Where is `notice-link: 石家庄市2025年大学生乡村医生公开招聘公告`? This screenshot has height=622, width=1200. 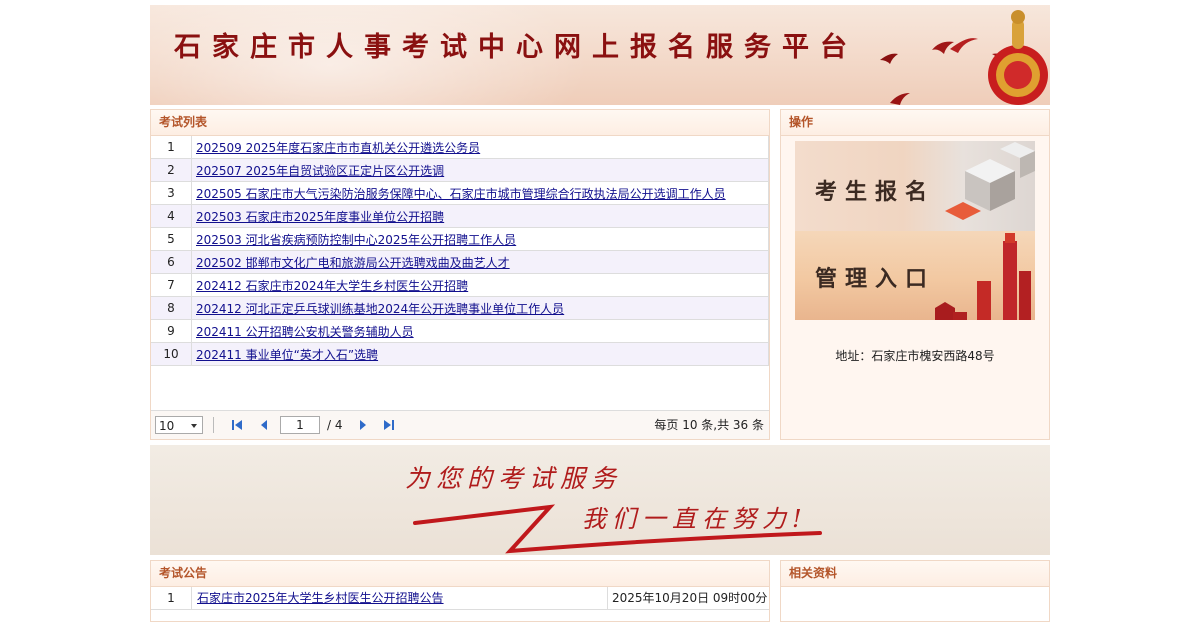
notice-link: 石家庄市2025年大学生乡村医生公开招聘公告 is located at coordinates (320, 598).